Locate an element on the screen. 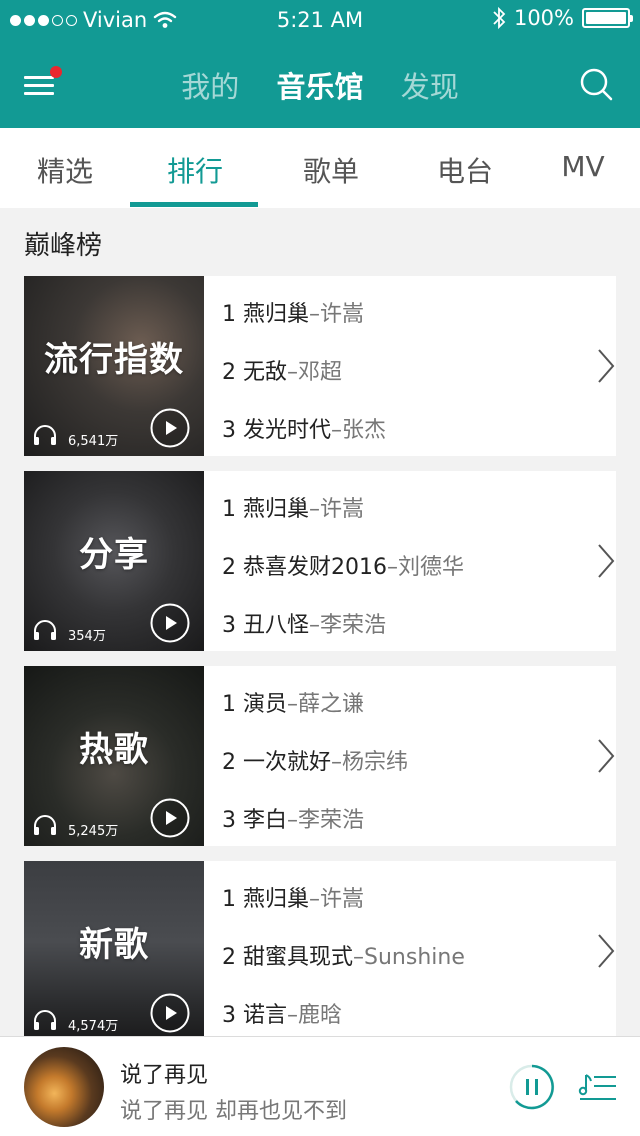 Image resolution: width=640 pixels, height=1136 pixels. cover-label: 分享 is located at coordinates (114, 555).